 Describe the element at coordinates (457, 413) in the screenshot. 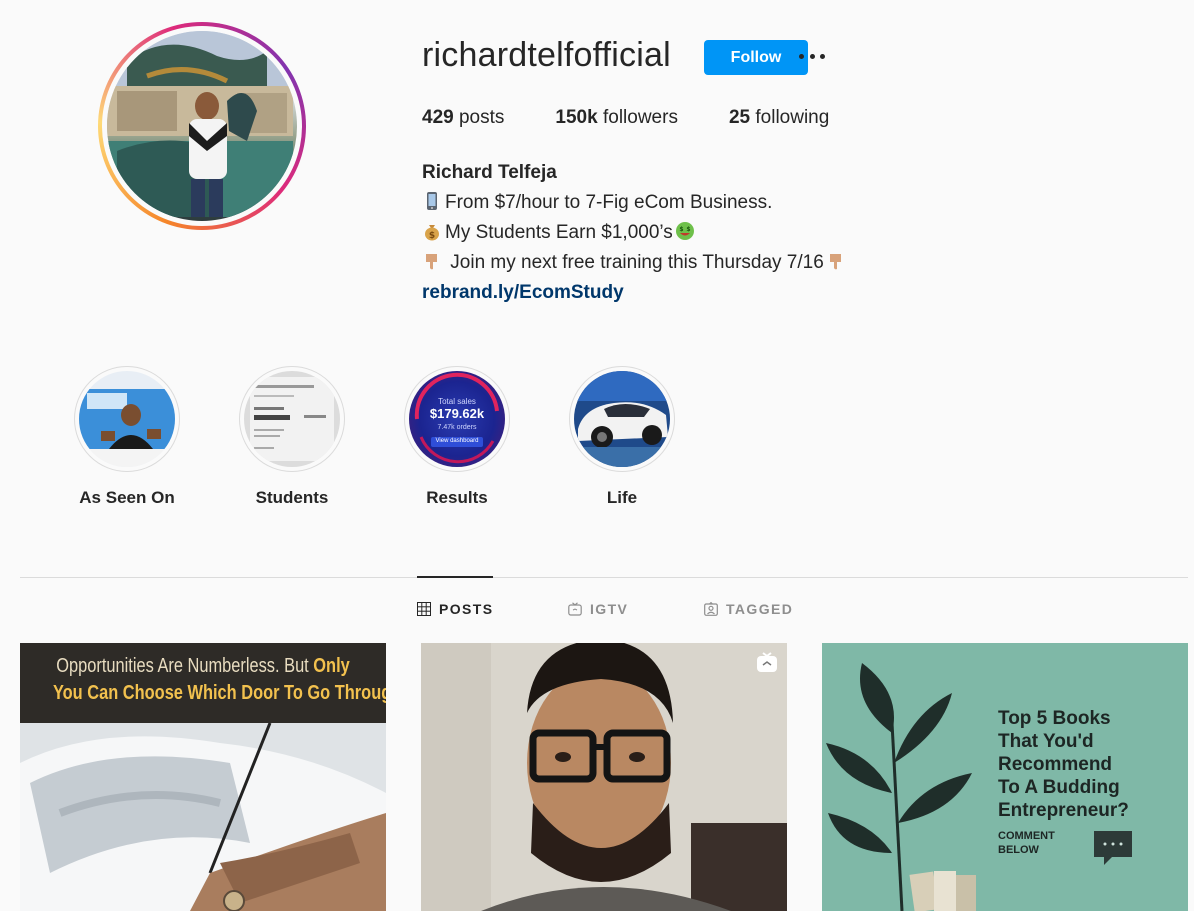

I see `results-total-value: $179.62k` at that location.